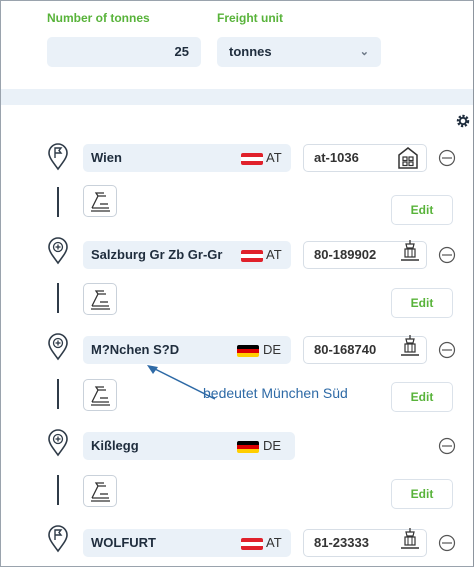 This screenshot has width=474, height=567. I want to click on stop-name: Kißlegg, so click(115, 445).